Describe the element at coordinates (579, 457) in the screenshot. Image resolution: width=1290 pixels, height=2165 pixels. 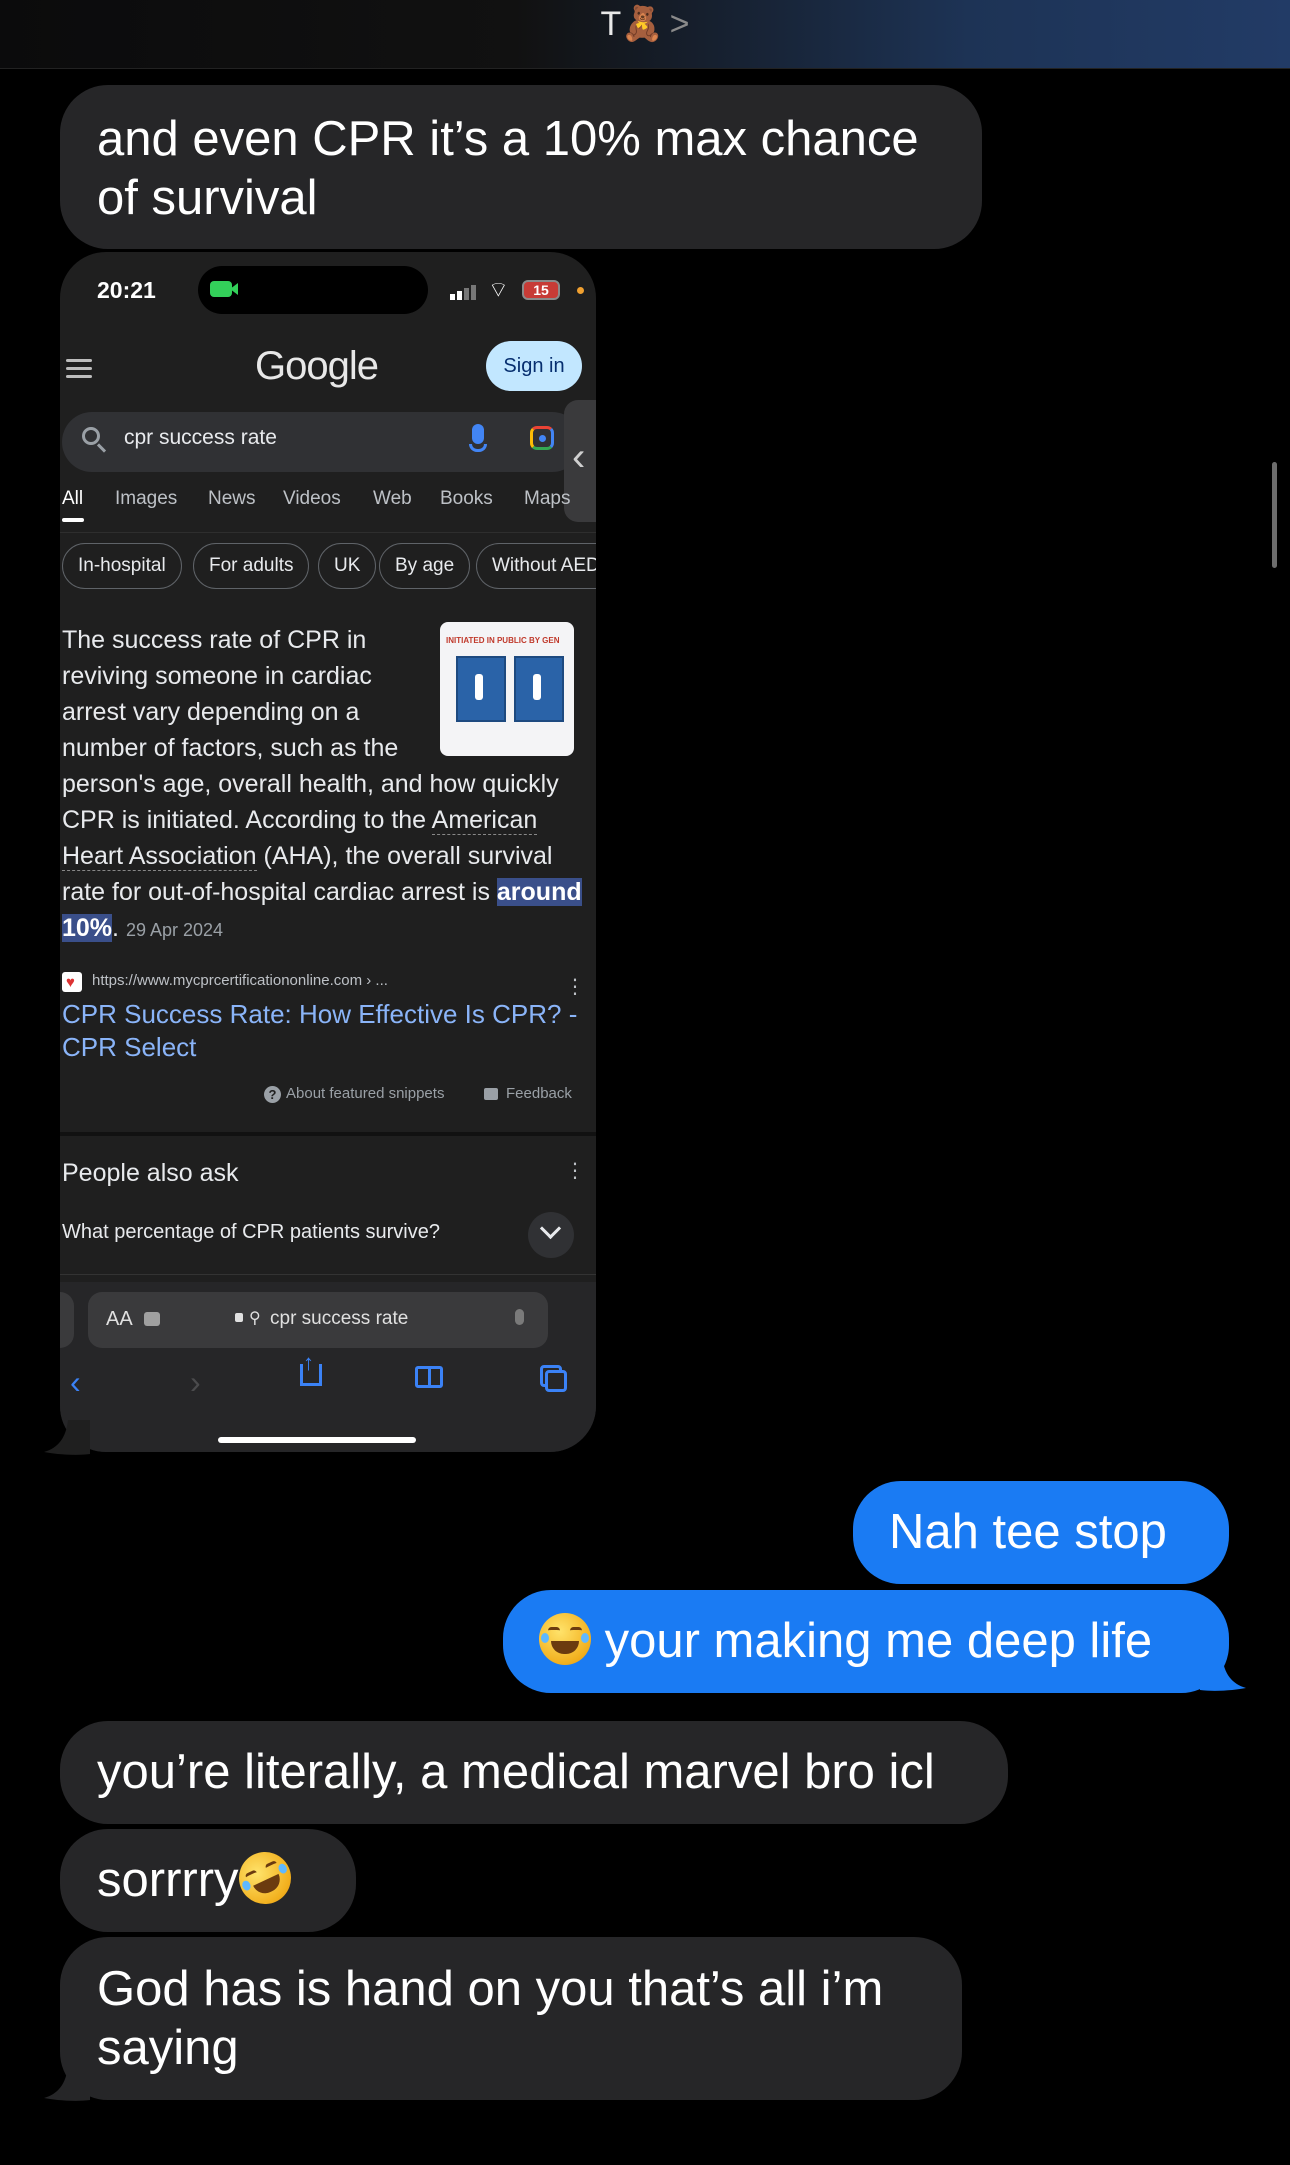
I see `chevron-left-icon: ‹` at that location.